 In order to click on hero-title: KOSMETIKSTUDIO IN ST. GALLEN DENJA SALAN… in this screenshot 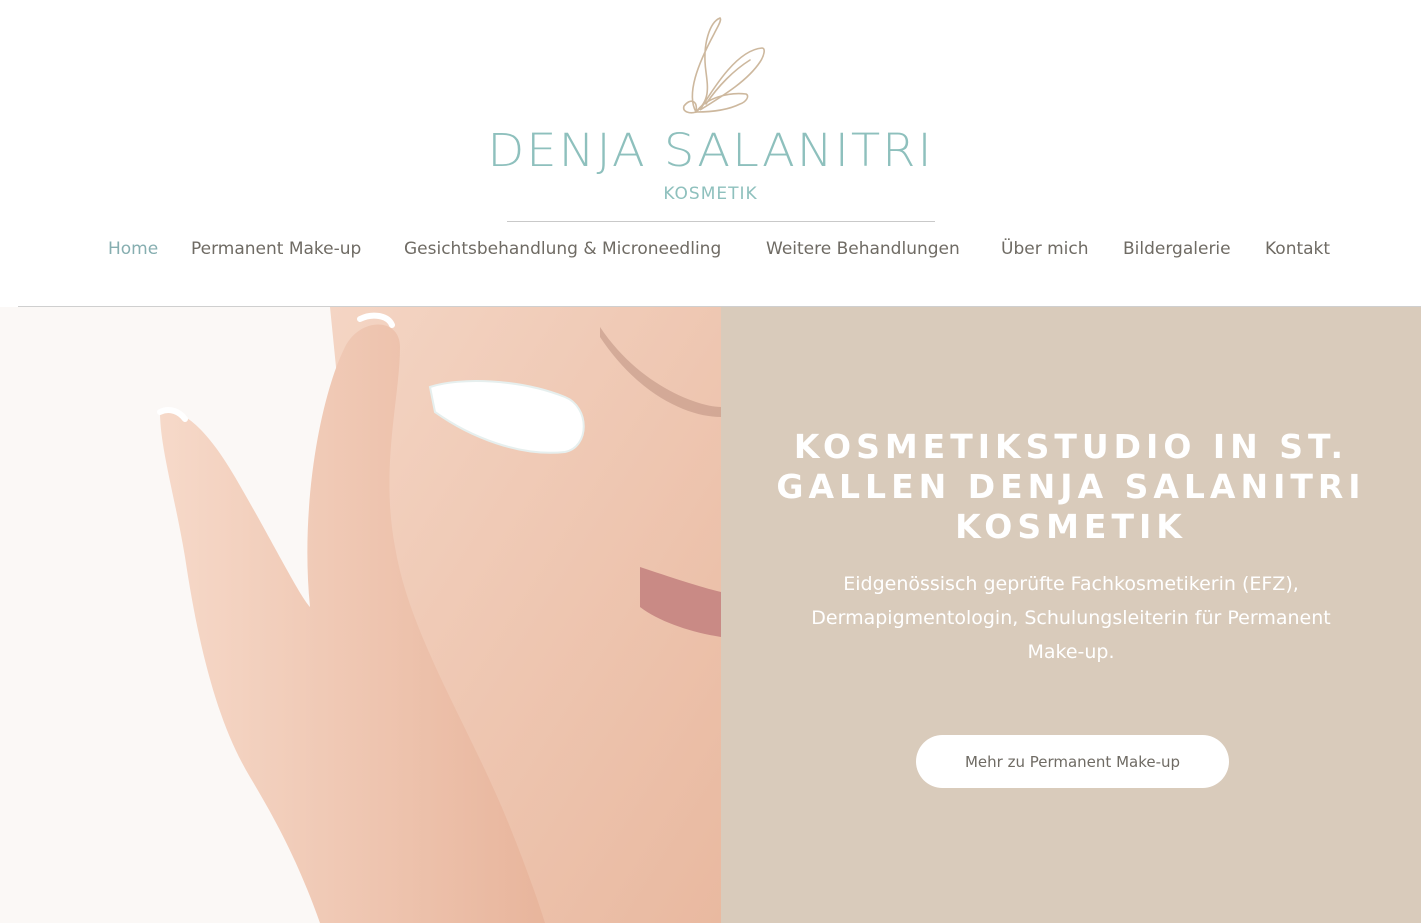, I will do `click(1071, 486)`.